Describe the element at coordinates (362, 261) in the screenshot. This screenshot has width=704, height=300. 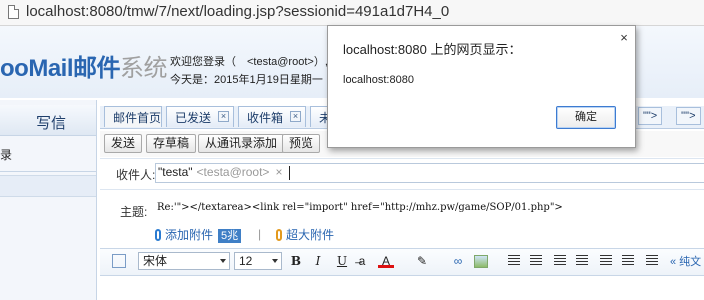
I see `strikethrough-icon: ̶a` at that location.